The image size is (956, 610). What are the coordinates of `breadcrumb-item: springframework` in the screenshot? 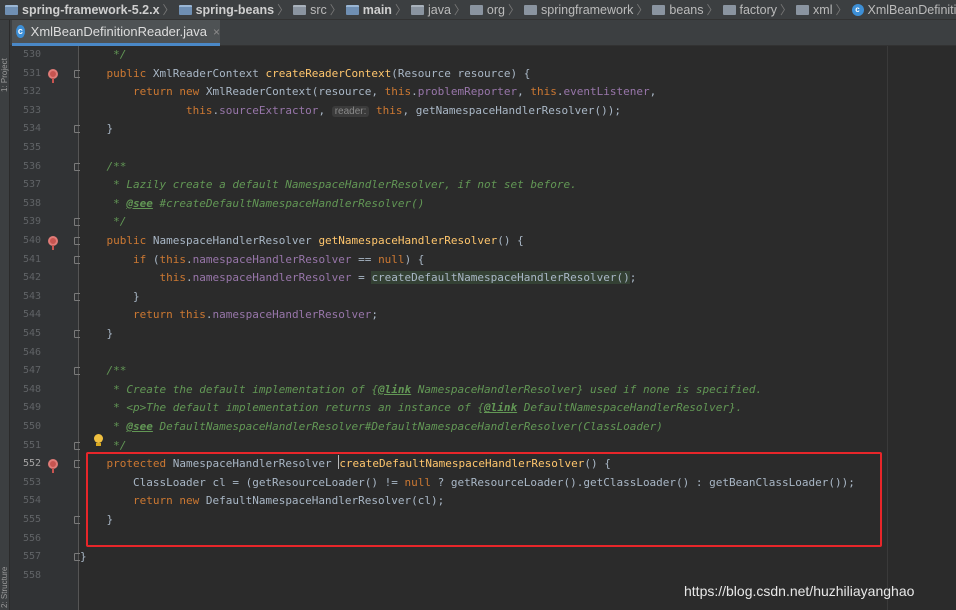 It's located at (577, 10).